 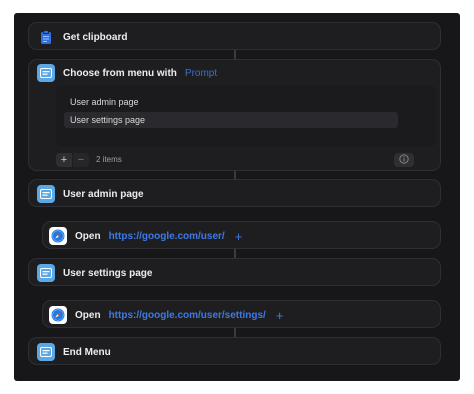 What do you see at coordinates (234, 36) in the screenshot?
I see `get-clipboard-action: Get clipboard` at bounding box center [234, 36].